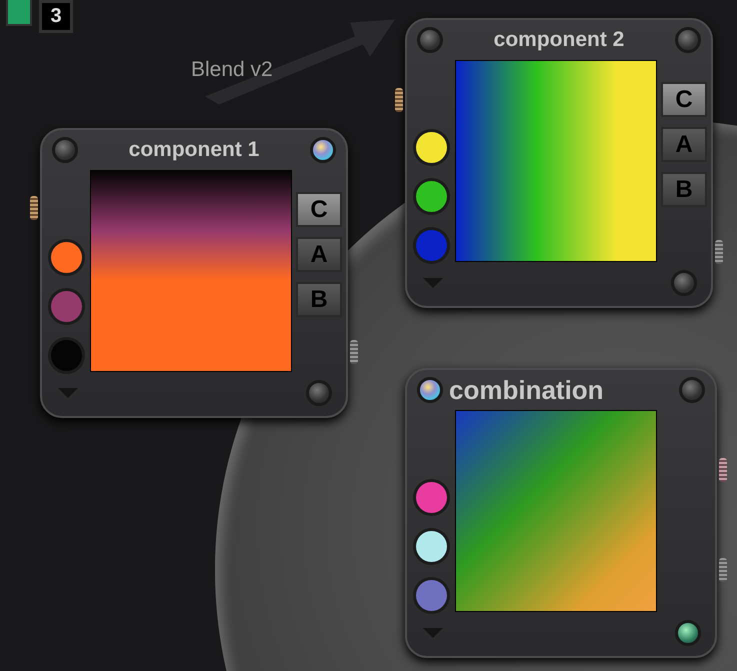 This screenshot has height=671, width=737. What do you see at coordinates (559, 40) in the screenshot?
I see `node-title: component 2` at bounding box center [559, 40].